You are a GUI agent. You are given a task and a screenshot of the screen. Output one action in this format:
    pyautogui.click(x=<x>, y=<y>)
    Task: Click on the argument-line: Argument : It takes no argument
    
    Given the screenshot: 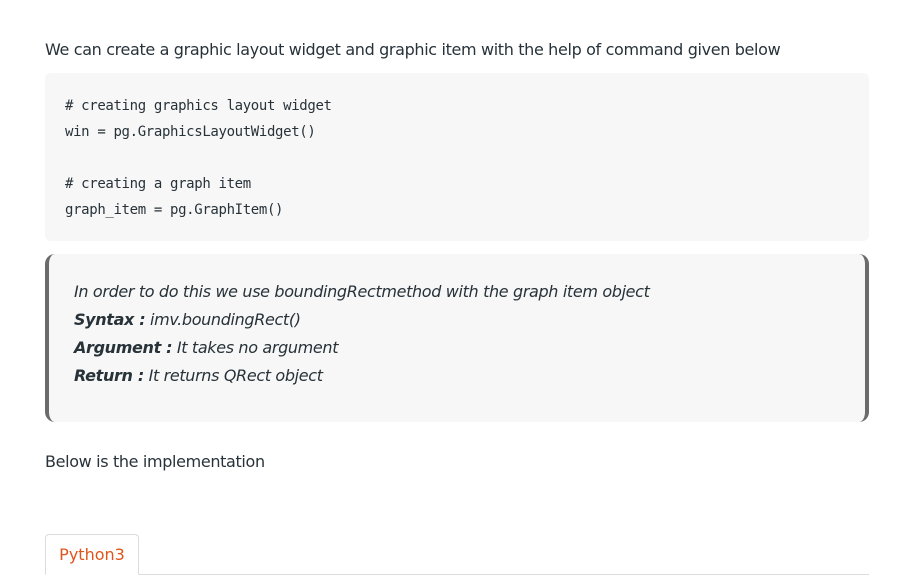 What is the action you would take?
    pyautogui.click(x=362, y=350)
    